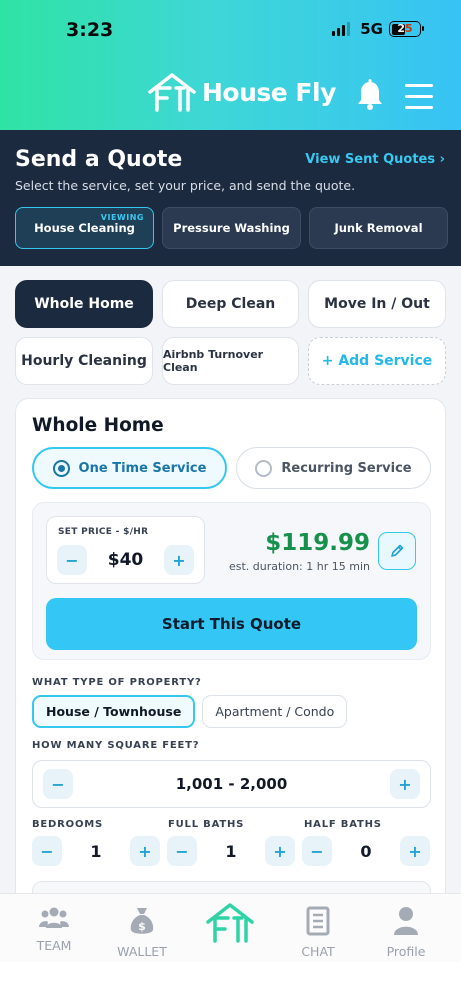 The height and width of the screenshot is (1000, 461). What do you see at coordinates (122, 217) in the screenshot?
I see `viewing-badge: VIEWING` at bounding box center [122, 217].